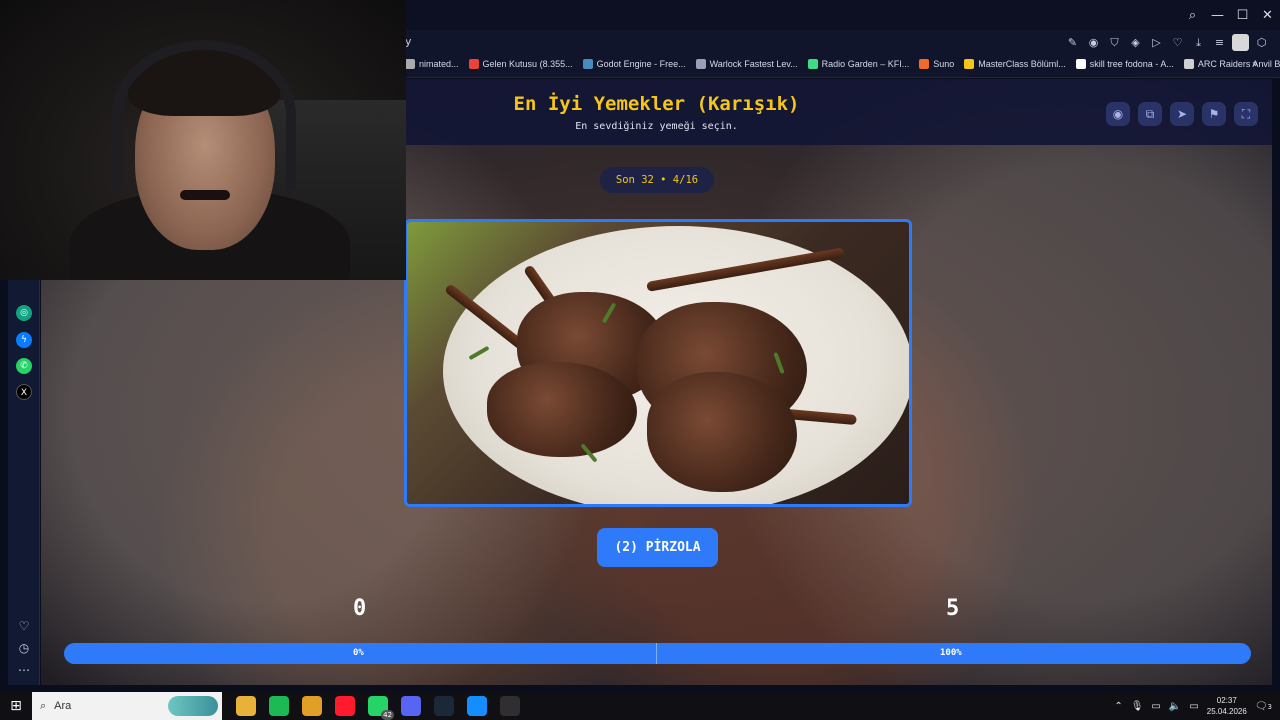  Describe the element at coordinates (477, 706) in the screenshot. I see `battlenet-icon` at that location.